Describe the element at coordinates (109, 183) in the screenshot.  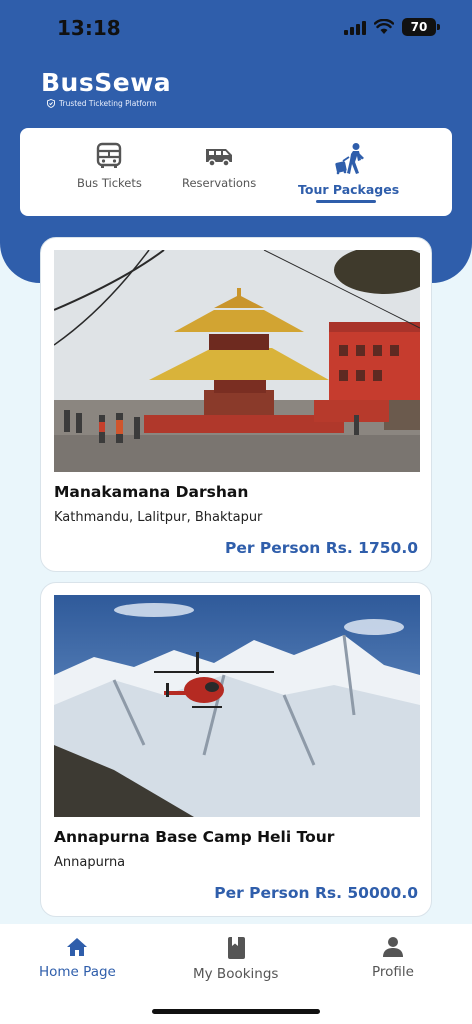
I see `tab-label: Bus Tickets` at that location.